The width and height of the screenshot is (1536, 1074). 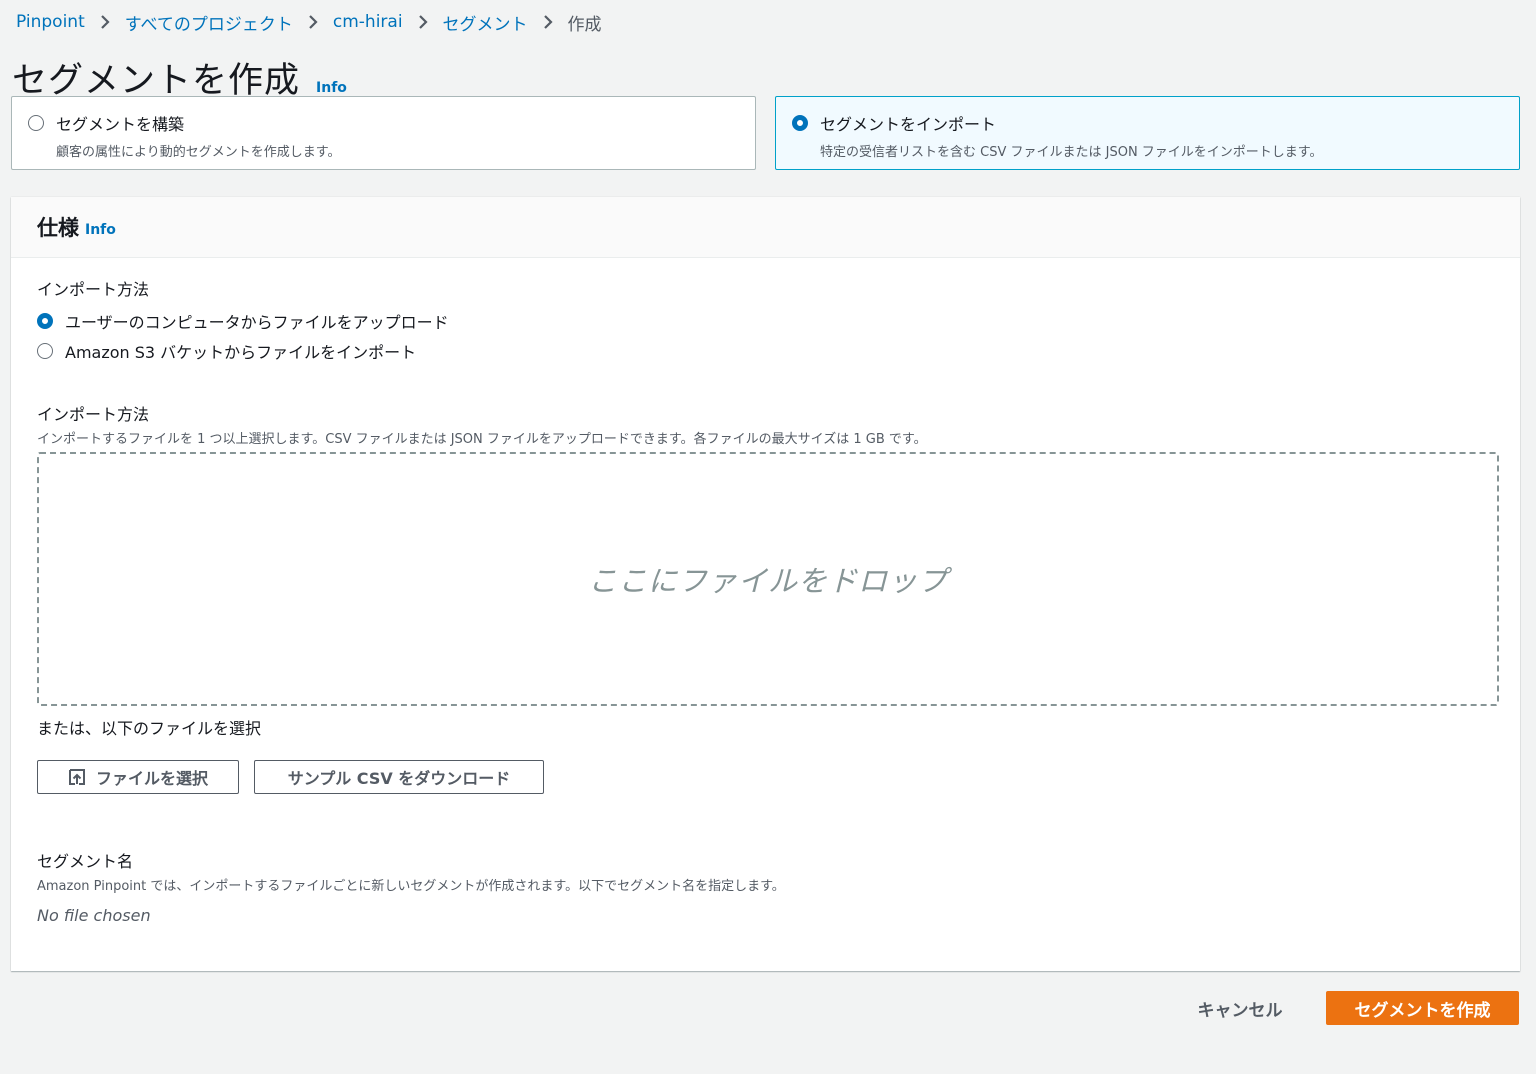 I want to click on dropzone-text: ここにファイルをドロップ, so click(x=767, y=581).